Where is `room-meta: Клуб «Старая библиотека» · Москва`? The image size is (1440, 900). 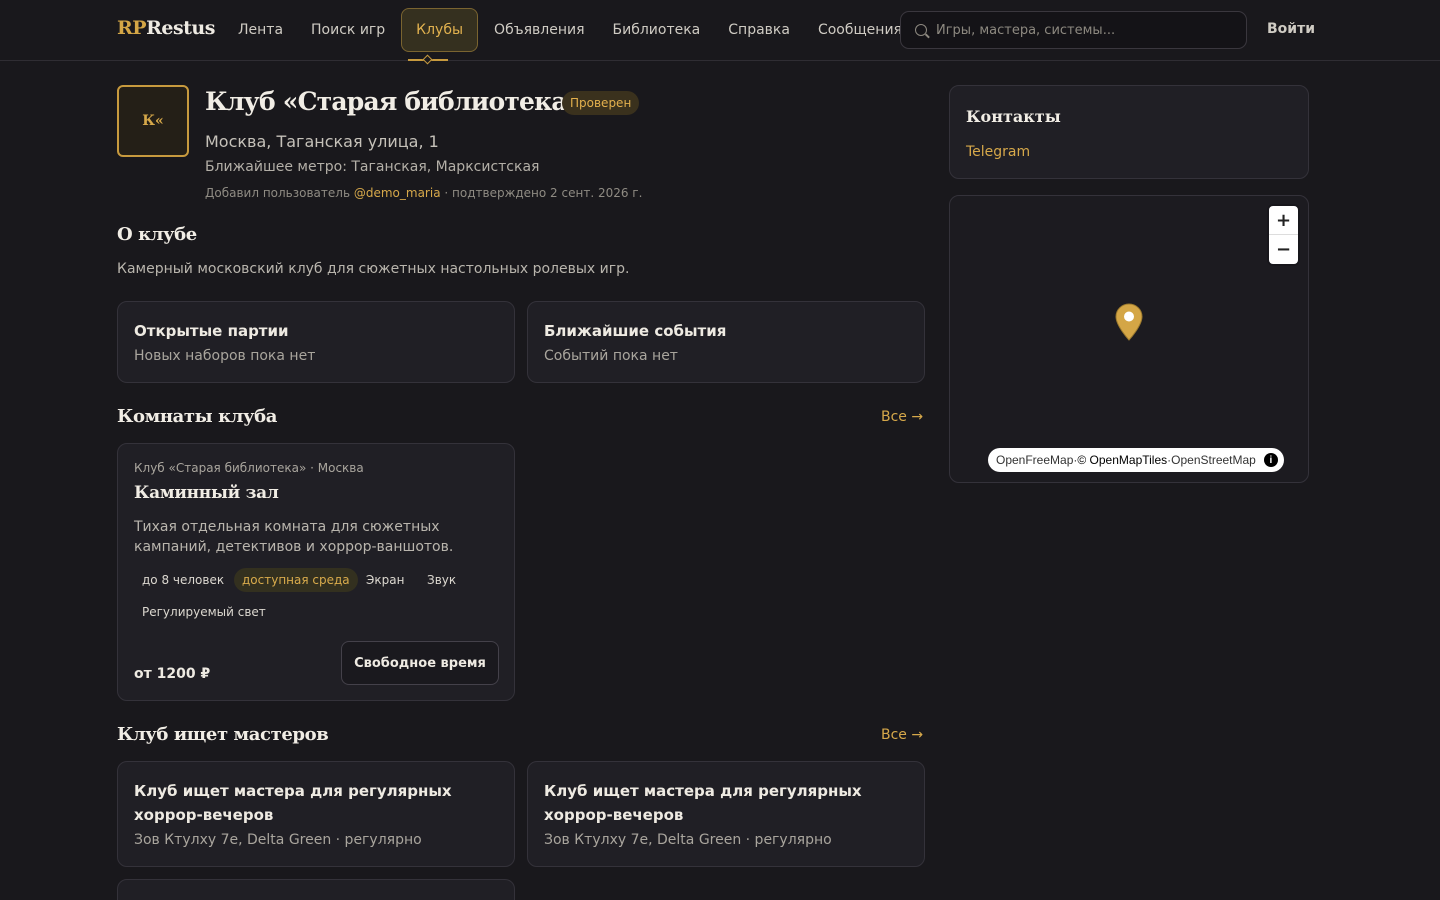
room-meta: Клуб «Старая библиотека» · Москва is located at coordinates (249, 468).